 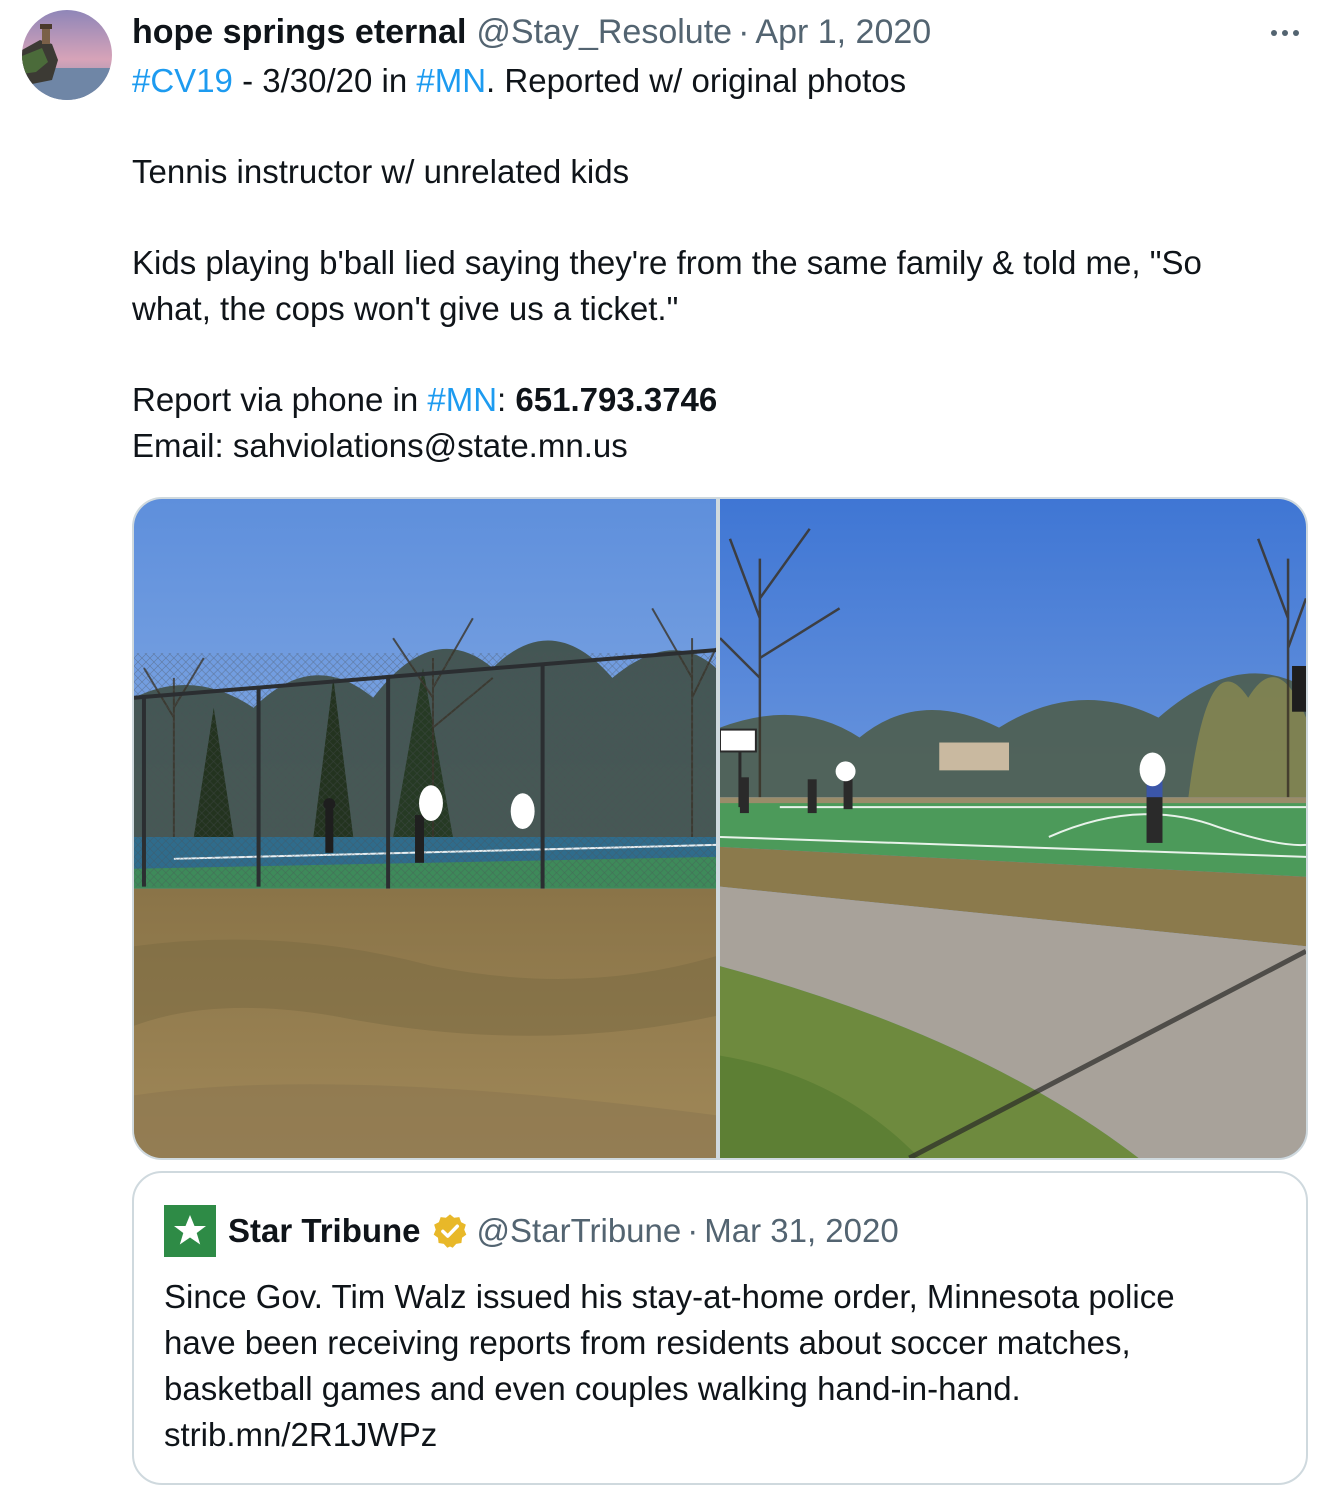 I want to click on author-avatar, so click(x=67, y=55).